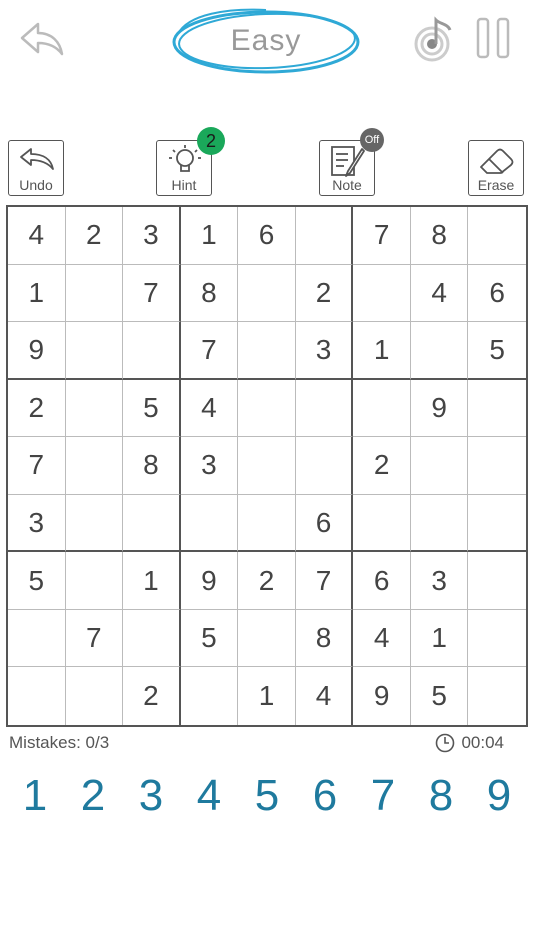 The height and width of the screenshot is (950, 534). I want to click on note-button: Note Off, so click(351, 162).